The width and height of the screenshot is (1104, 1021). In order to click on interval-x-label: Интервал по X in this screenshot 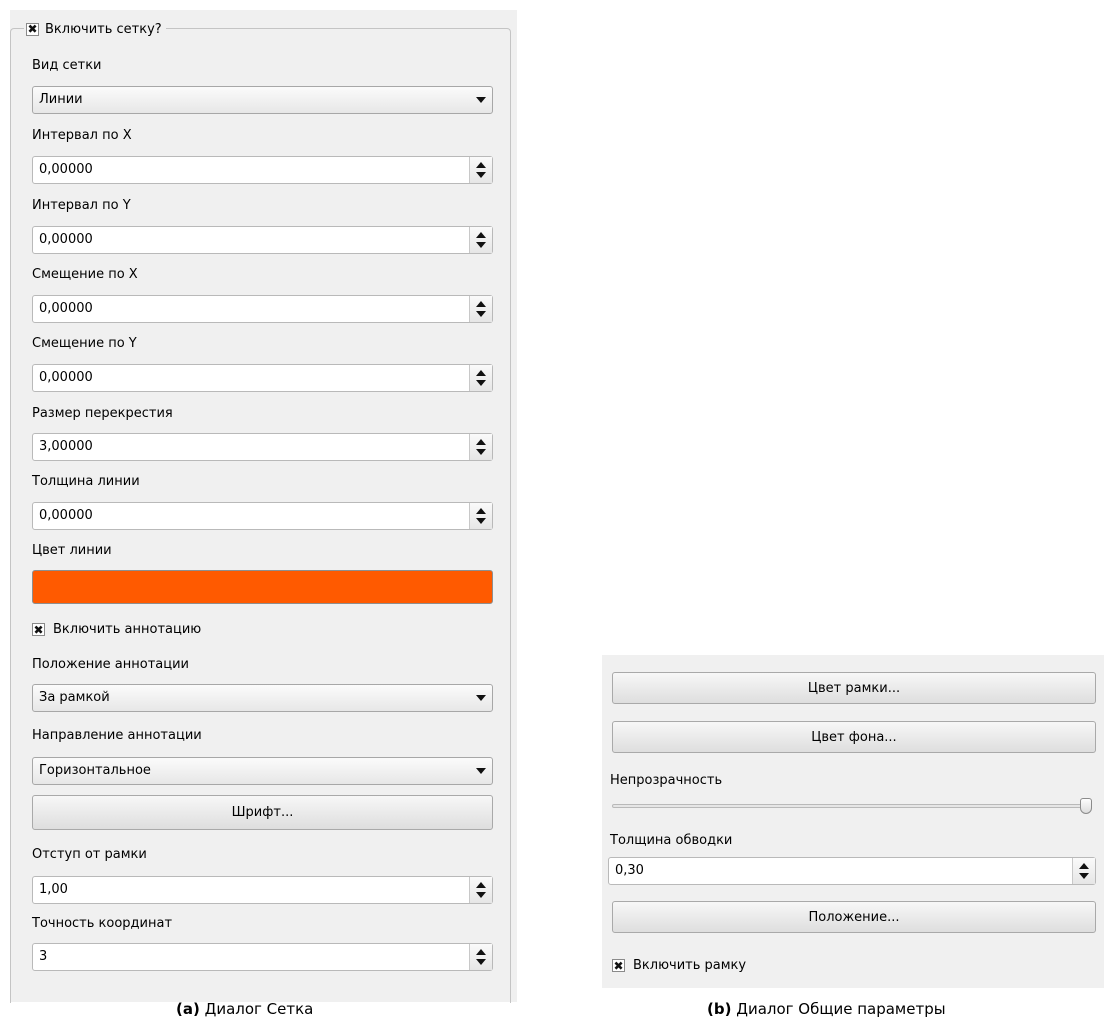, I will do `click(82, 135)`.